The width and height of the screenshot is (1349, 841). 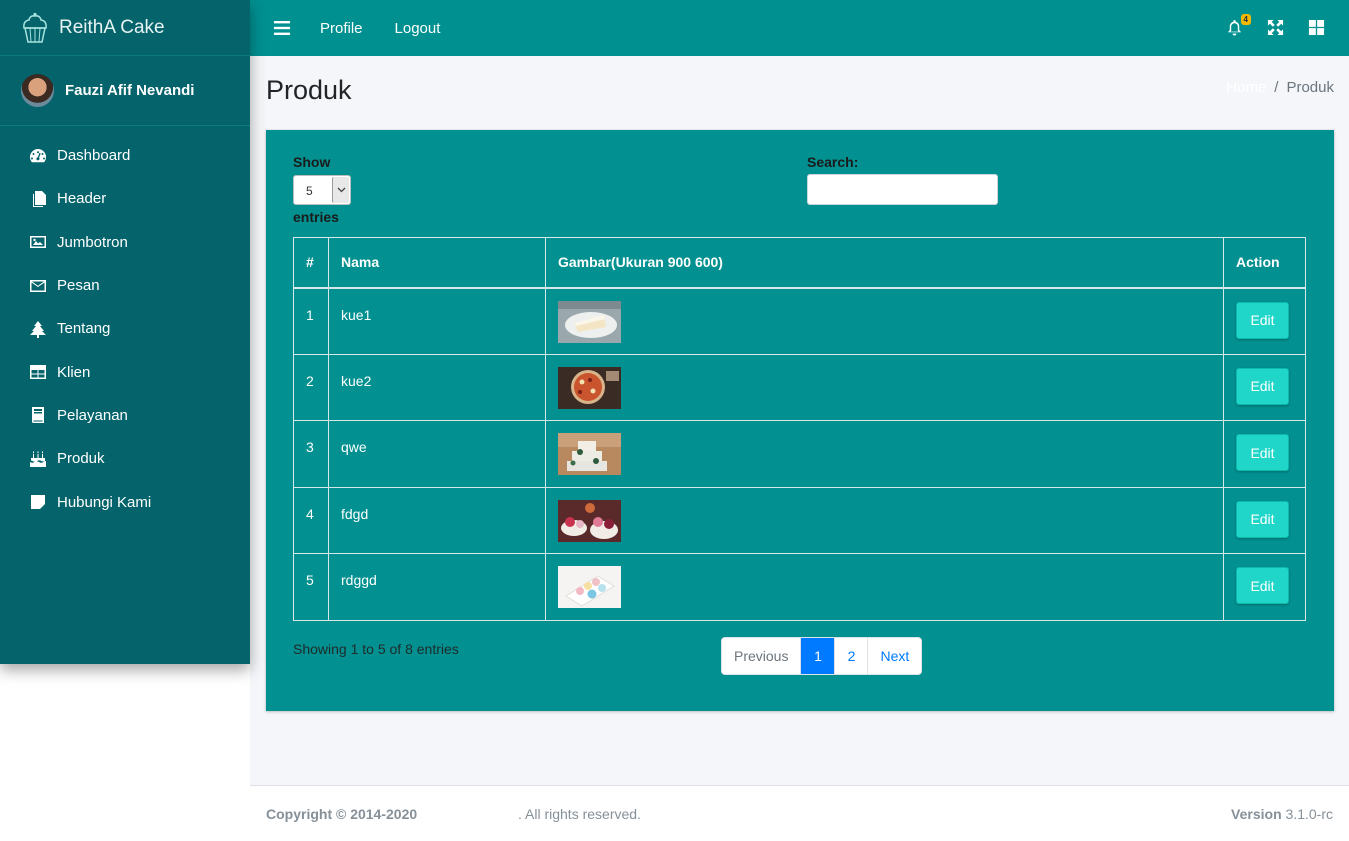 I want to click on table-icon, so click(x=37, y=372).